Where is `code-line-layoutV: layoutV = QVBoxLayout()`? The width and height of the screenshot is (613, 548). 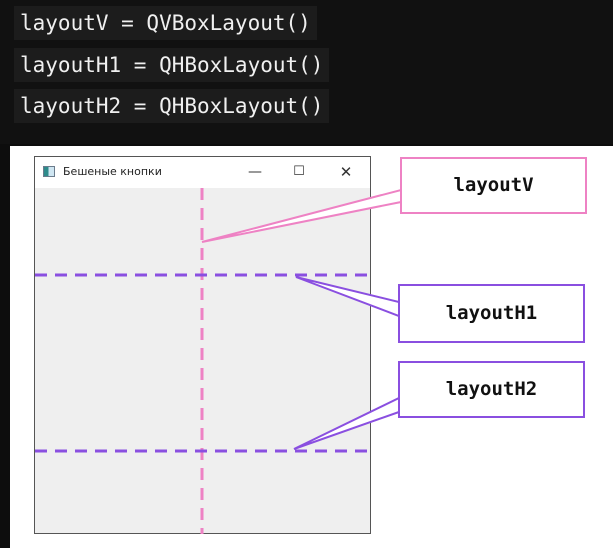 code-line-layoutV: layoutV = QVBoxLayout() is located at coordinates (165, 23).